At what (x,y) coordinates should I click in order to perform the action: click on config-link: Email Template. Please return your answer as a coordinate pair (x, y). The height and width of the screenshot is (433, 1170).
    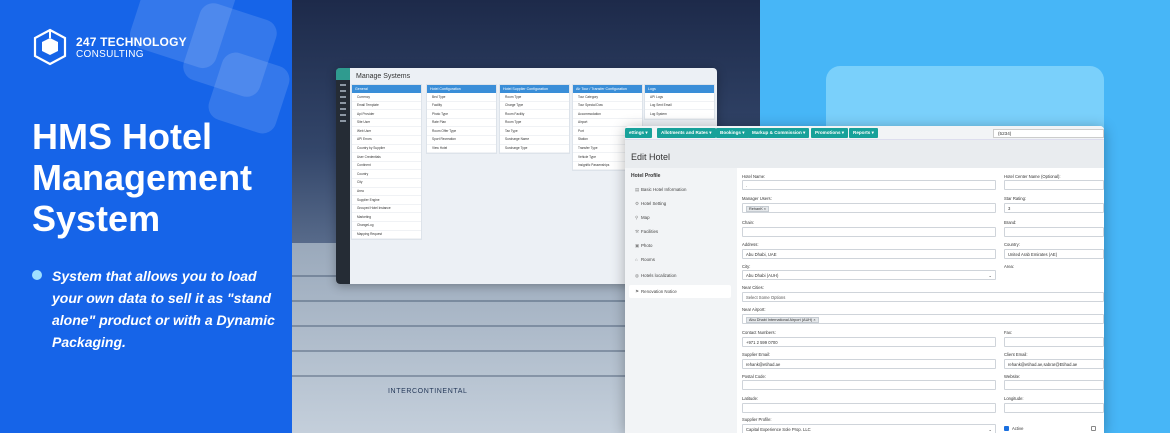
    Looking at the image, I should click on (386, 106).